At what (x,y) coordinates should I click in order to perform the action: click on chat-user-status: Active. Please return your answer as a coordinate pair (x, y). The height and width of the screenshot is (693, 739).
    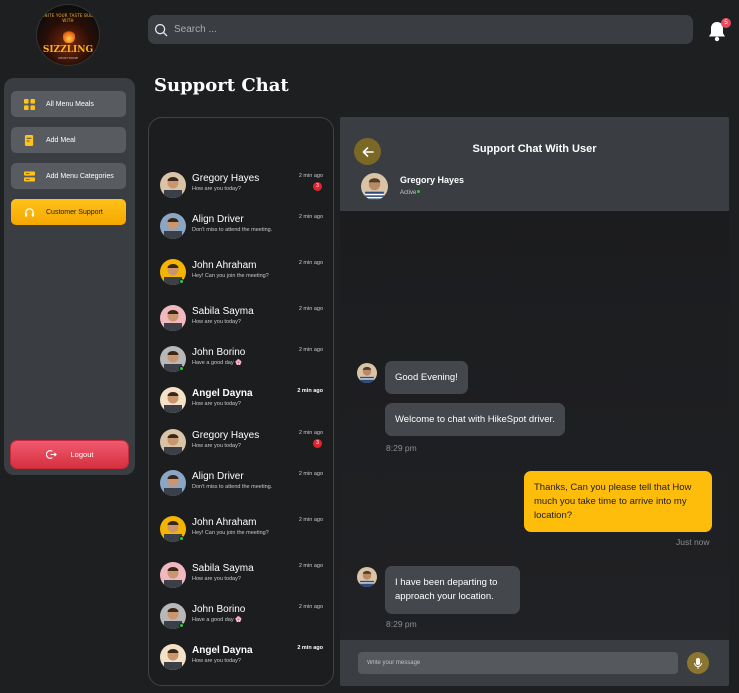
    Looking at the image, I should click on (410, 193).